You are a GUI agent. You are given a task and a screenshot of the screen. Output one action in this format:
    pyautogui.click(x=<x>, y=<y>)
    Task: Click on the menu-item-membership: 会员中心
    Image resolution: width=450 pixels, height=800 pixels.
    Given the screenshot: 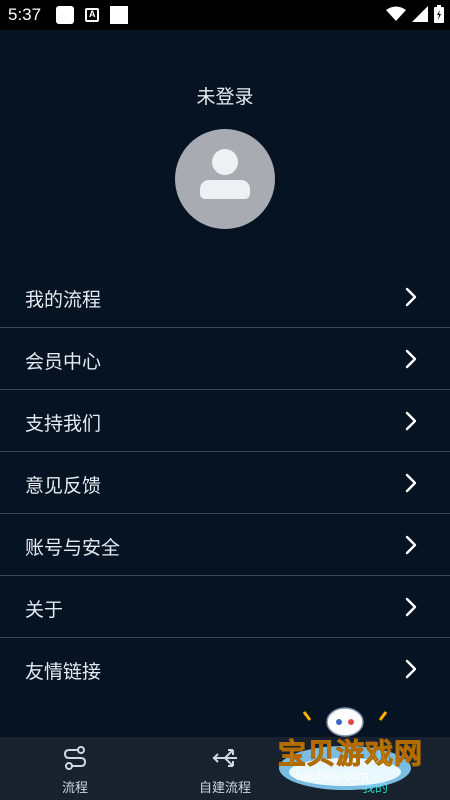 What is the action you would take?
    pyautogui.click(x=225, y=359)
    